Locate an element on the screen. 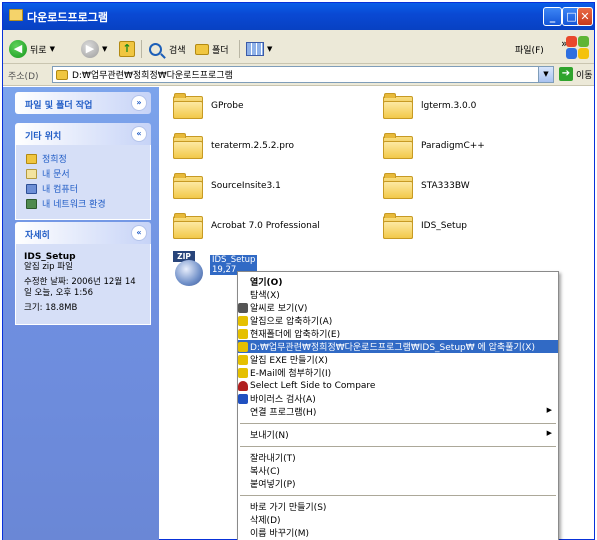 The image size is (597, 540). menu-item-explore: 탐색(X) is located at coordinates (398, 294).